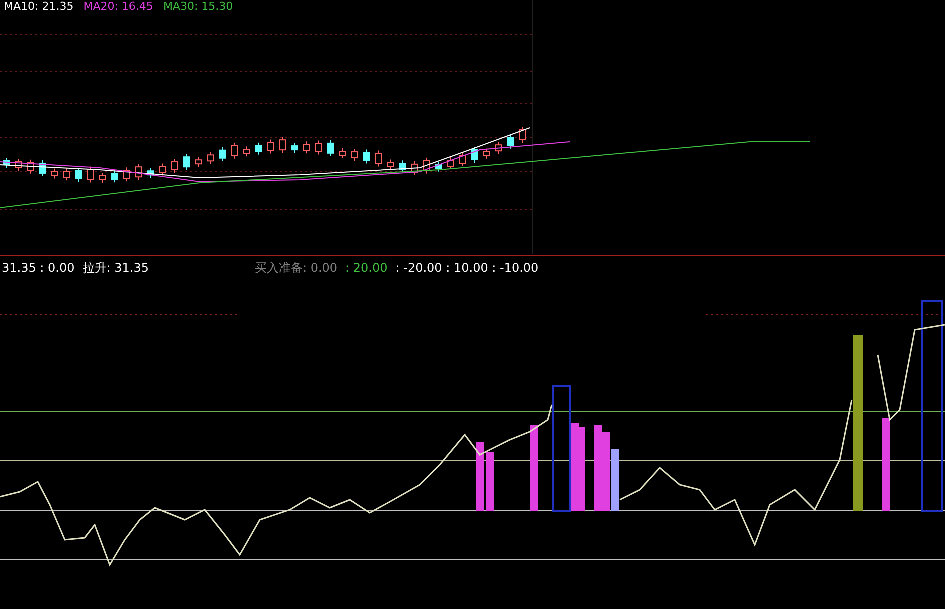  What do you see at coordinates (467, 268) in the screenshot?
I see `legend-label: : -20.00 : 10.00 : -10.00` at bounding box center [467, 268].